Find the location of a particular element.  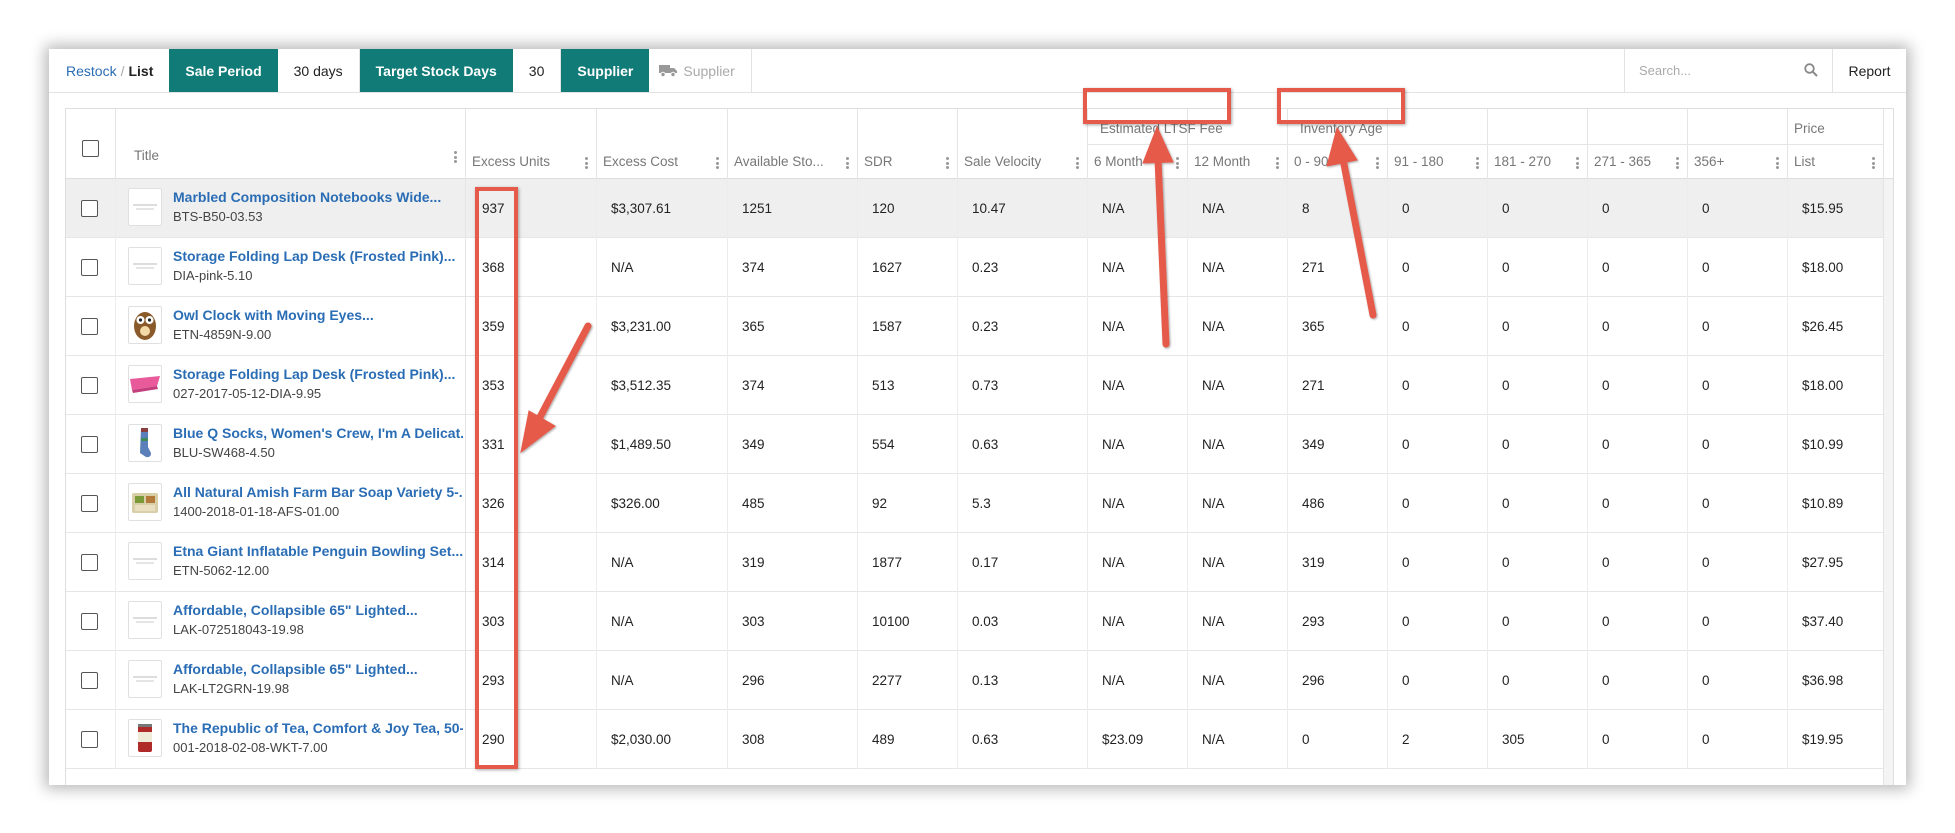

arrow-to-inventory-age is located at coordinates (1358, 237).